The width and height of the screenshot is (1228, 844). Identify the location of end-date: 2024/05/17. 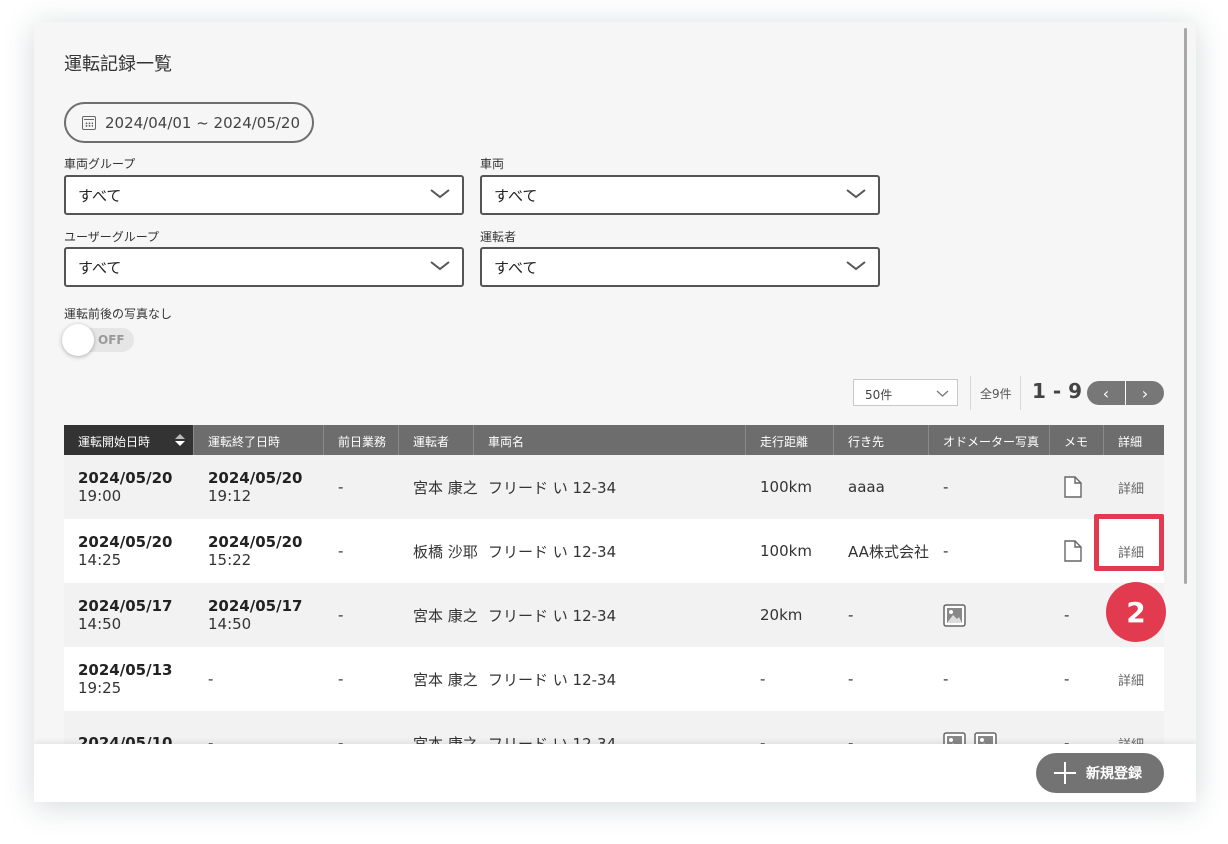
(255, 606).